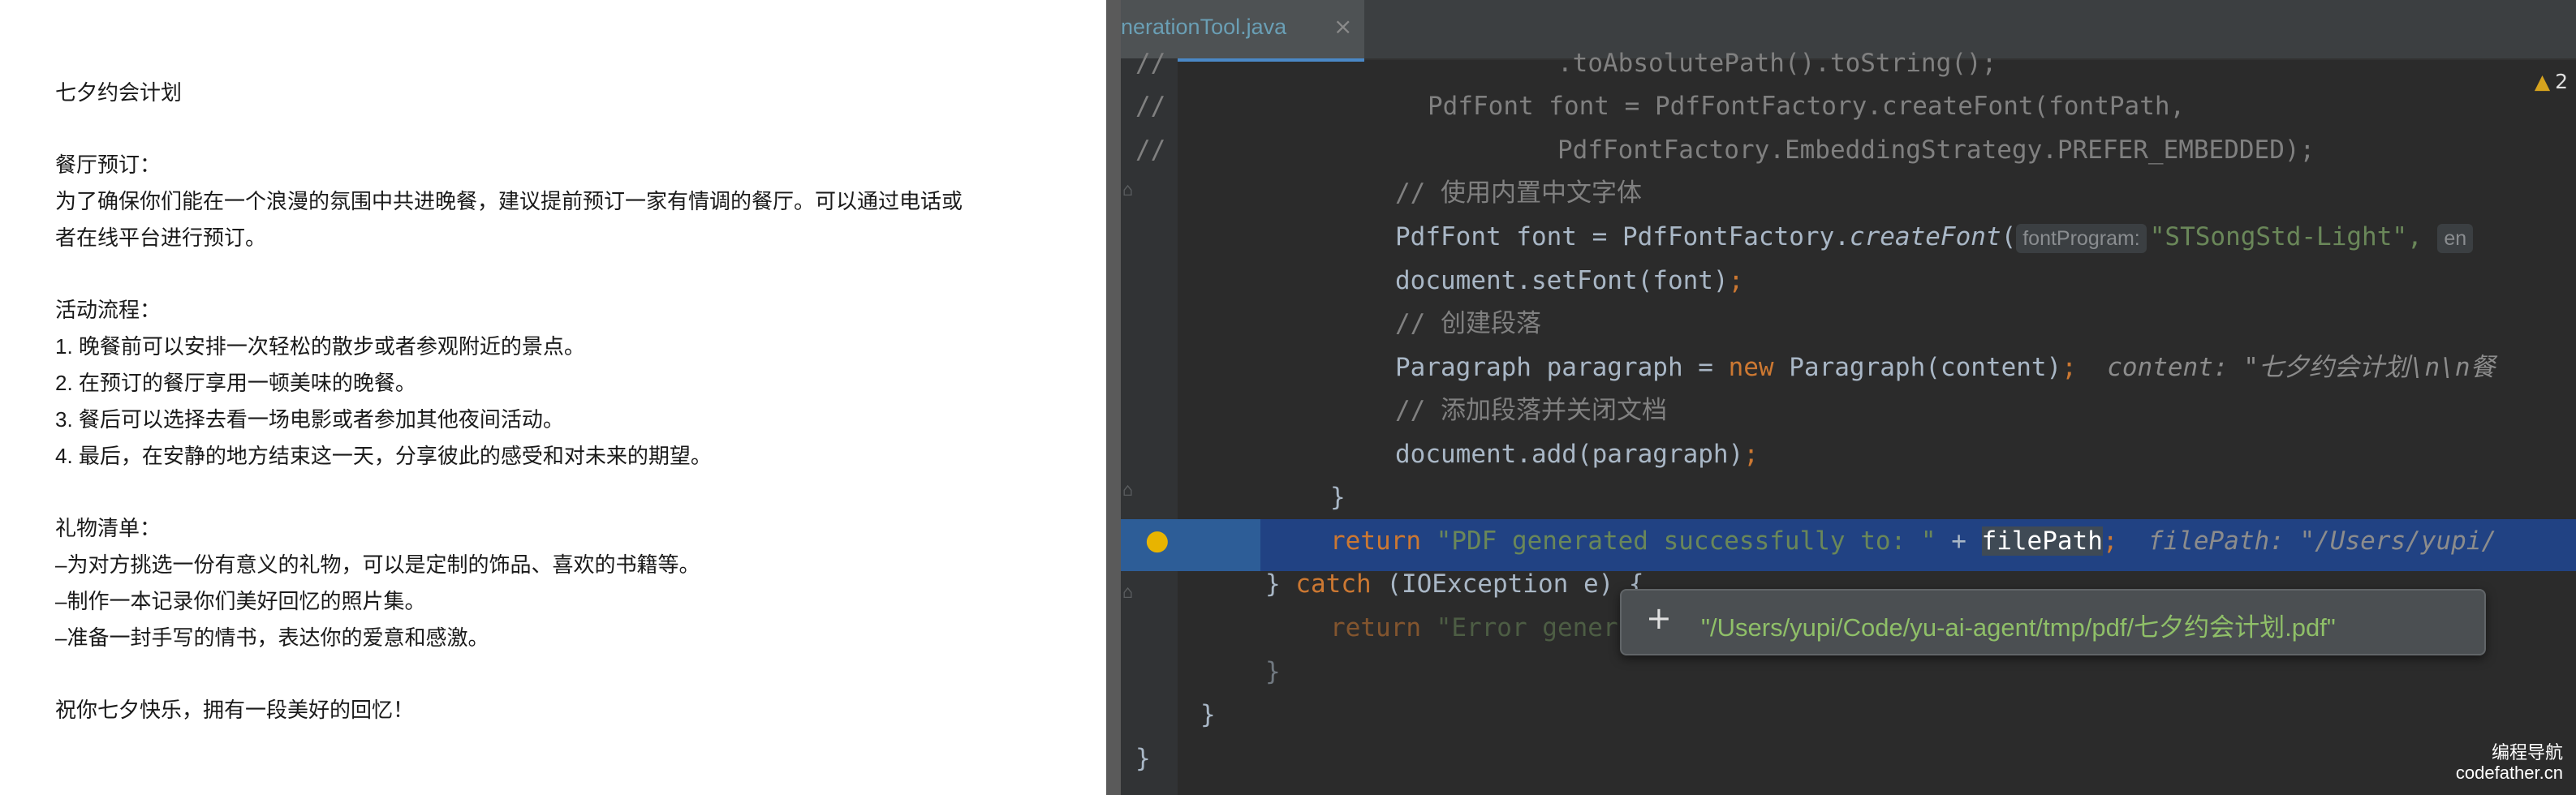  I want to click on code-comment: // 使用内置中文字体, so click(1519, 193).